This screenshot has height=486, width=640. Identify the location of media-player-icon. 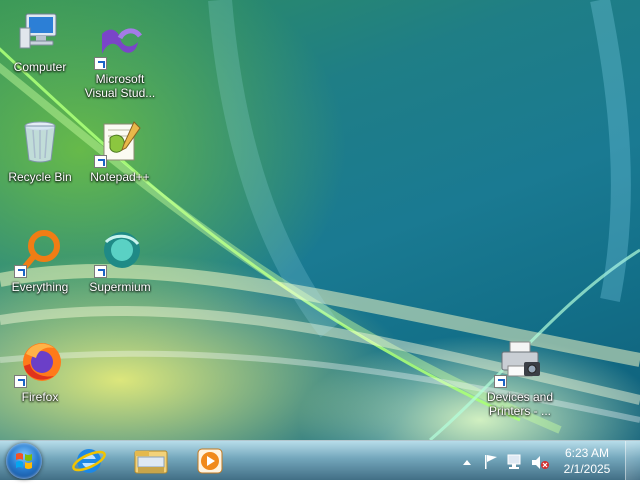
(210, 461).